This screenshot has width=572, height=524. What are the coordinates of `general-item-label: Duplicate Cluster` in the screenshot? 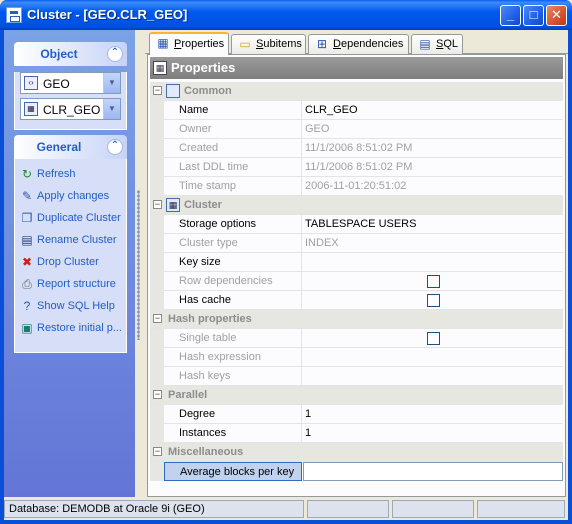 It's located at (79, 218).